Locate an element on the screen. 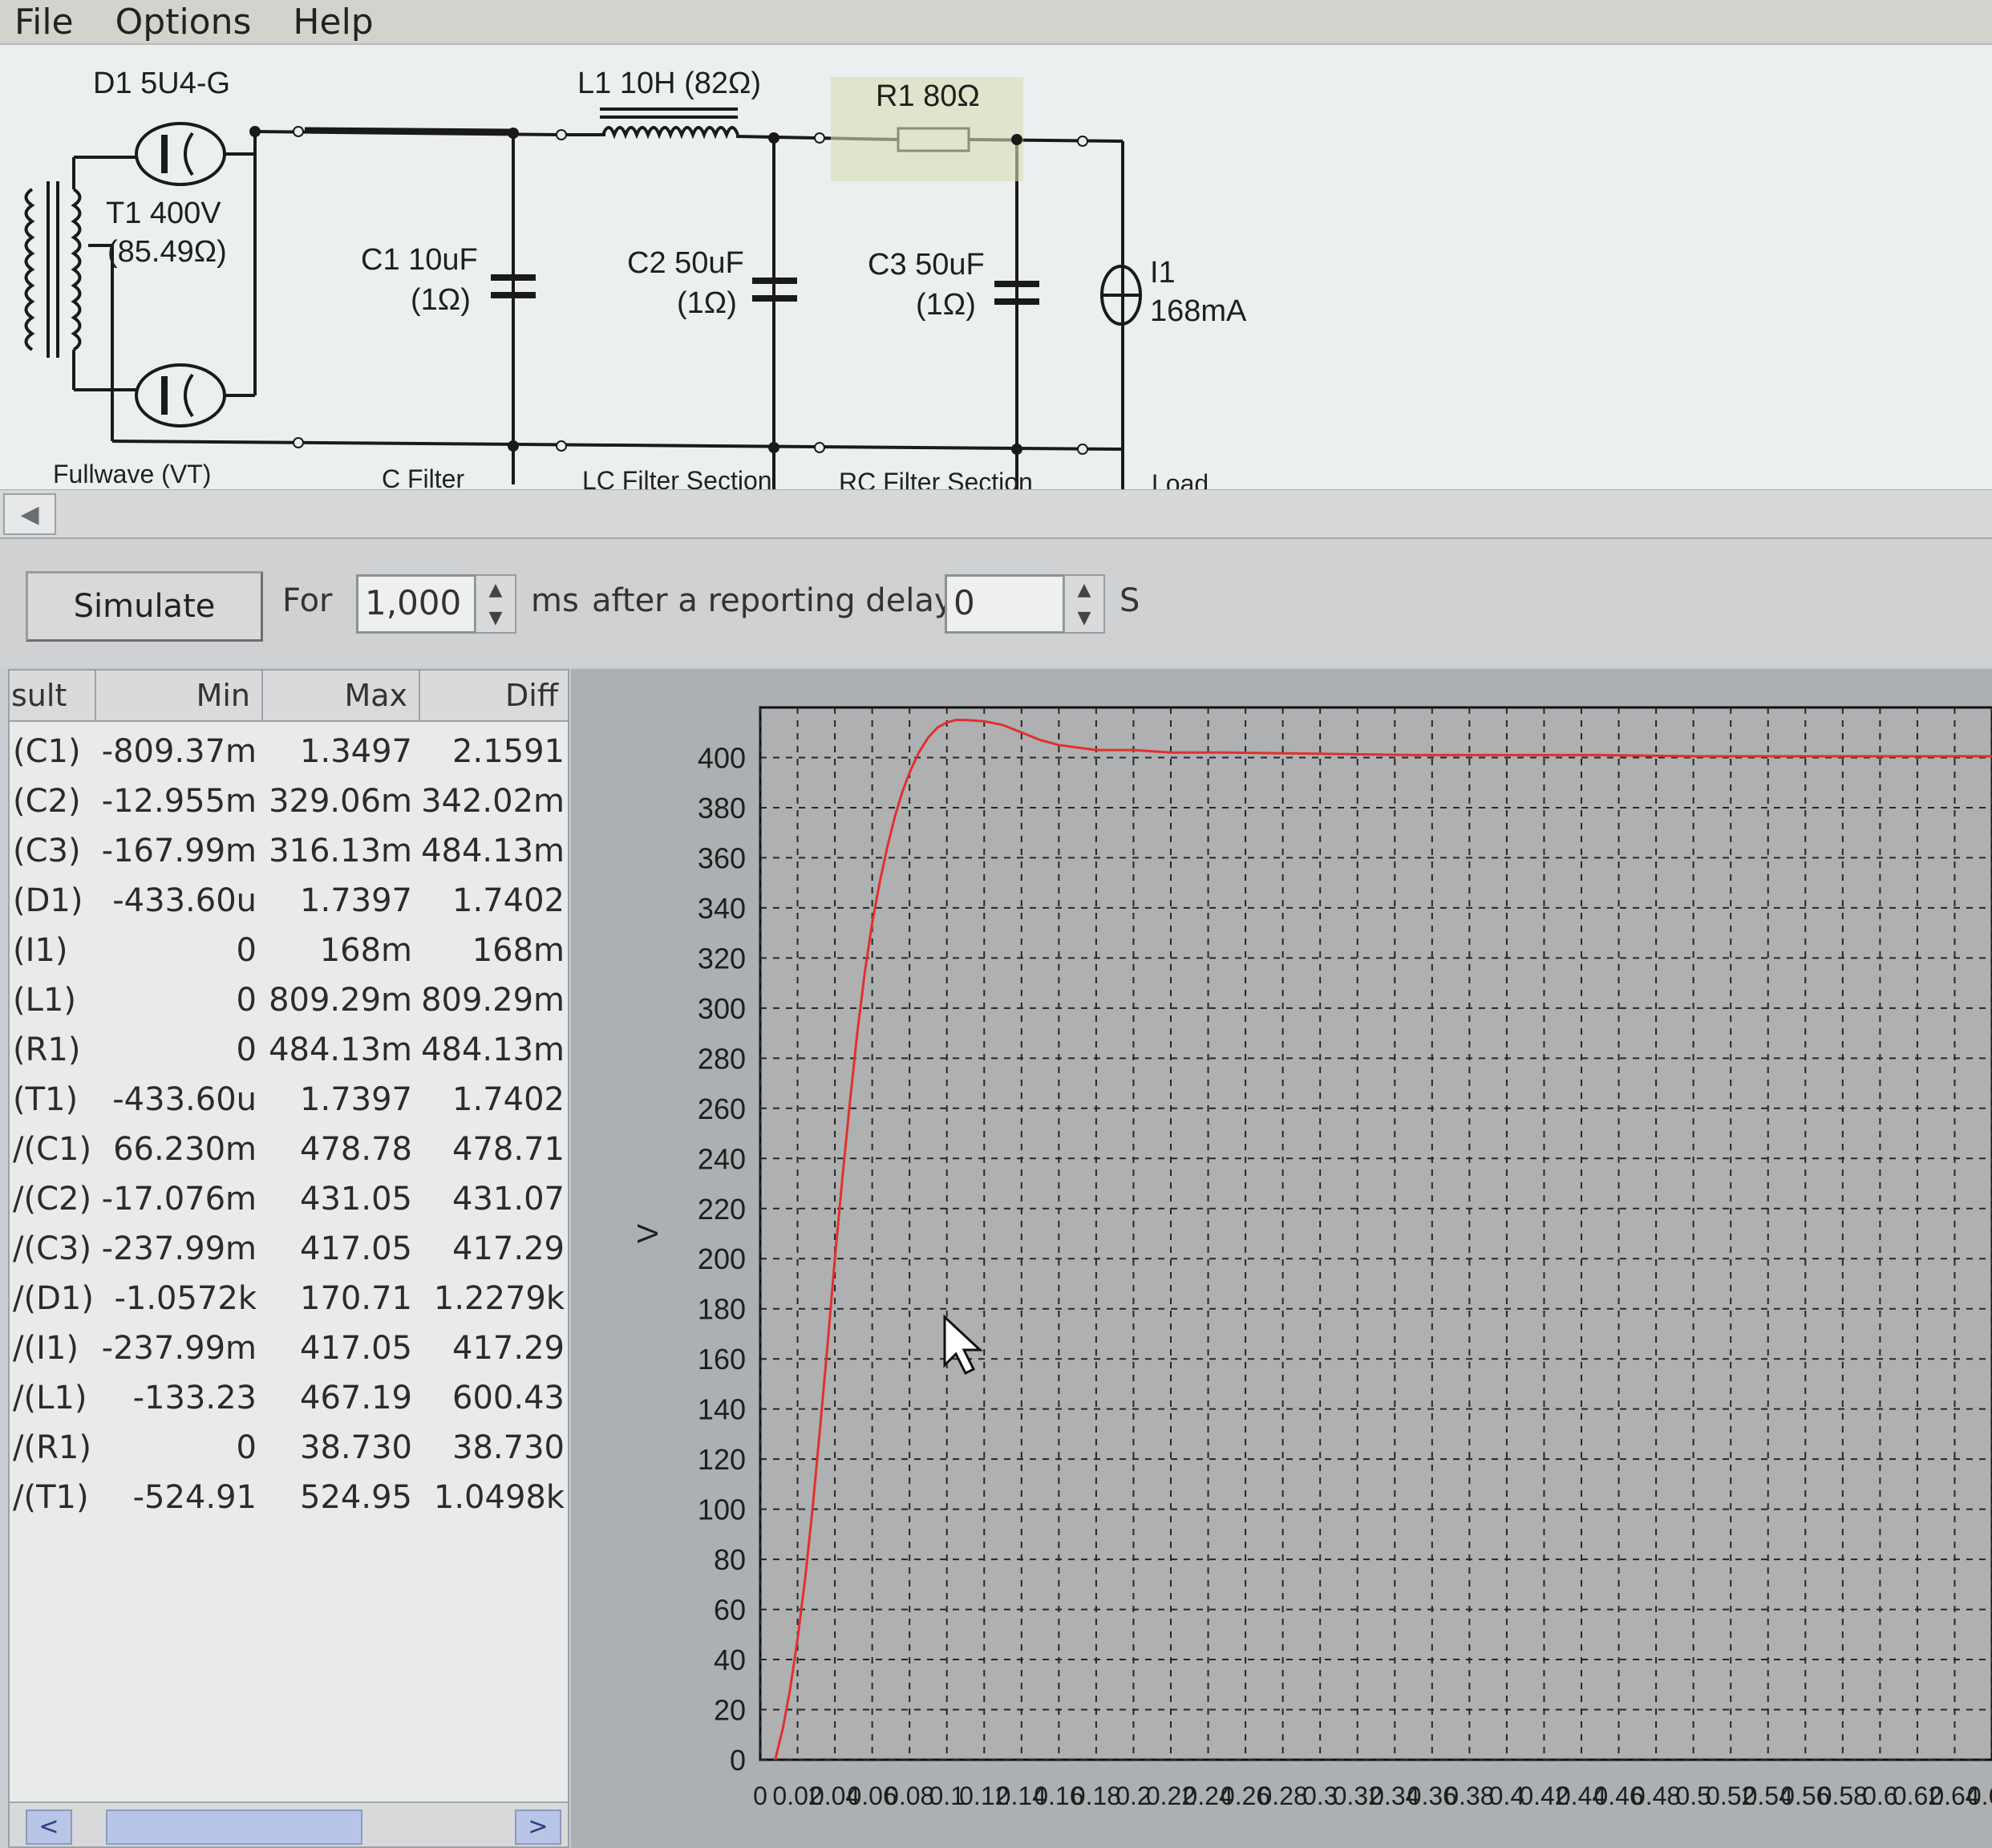  row-label: (C3) is located at coordinates (47, 851).